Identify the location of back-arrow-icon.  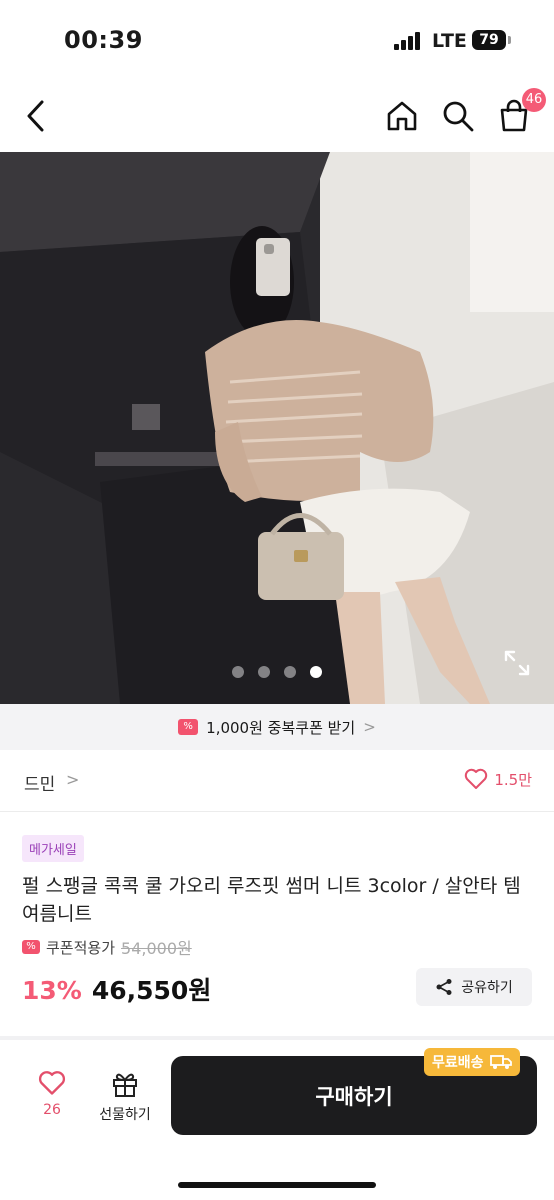
(35, 116).